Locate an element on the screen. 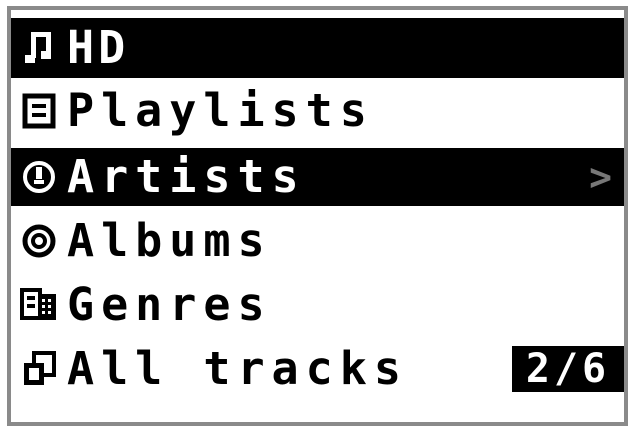 This screenshot has width=641, height=445. track-position-counter: 2/6 is located at coordinates (568, 369).